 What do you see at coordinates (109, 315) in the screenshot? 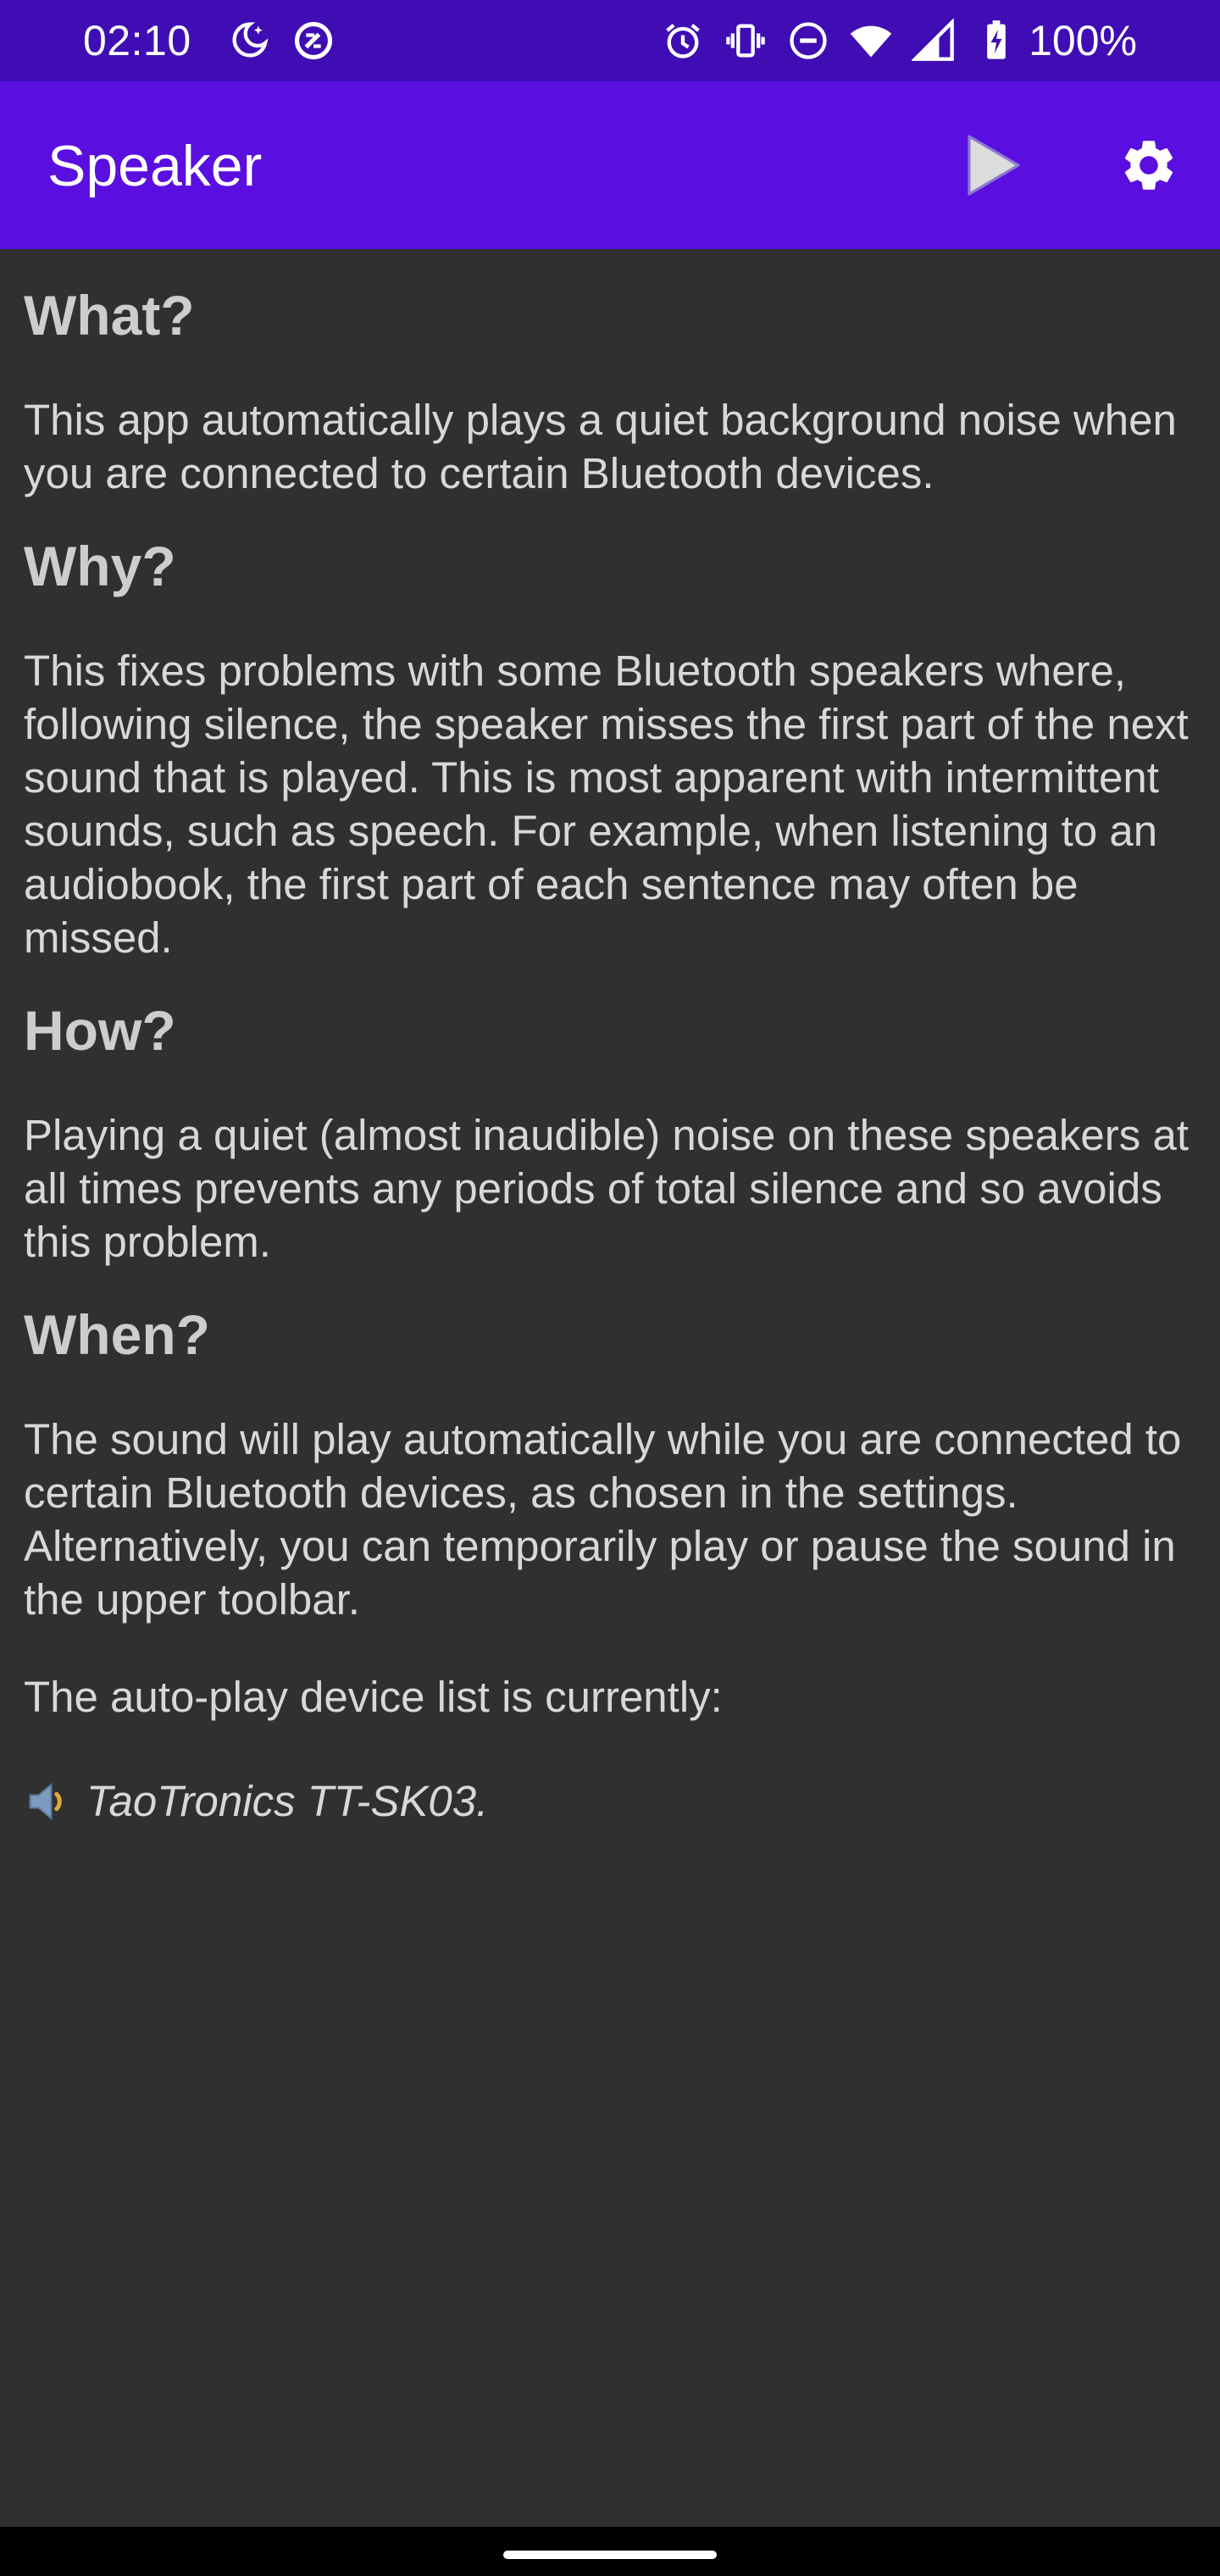
I see `section-heading-what: What?` at bounding box center [109, 315].